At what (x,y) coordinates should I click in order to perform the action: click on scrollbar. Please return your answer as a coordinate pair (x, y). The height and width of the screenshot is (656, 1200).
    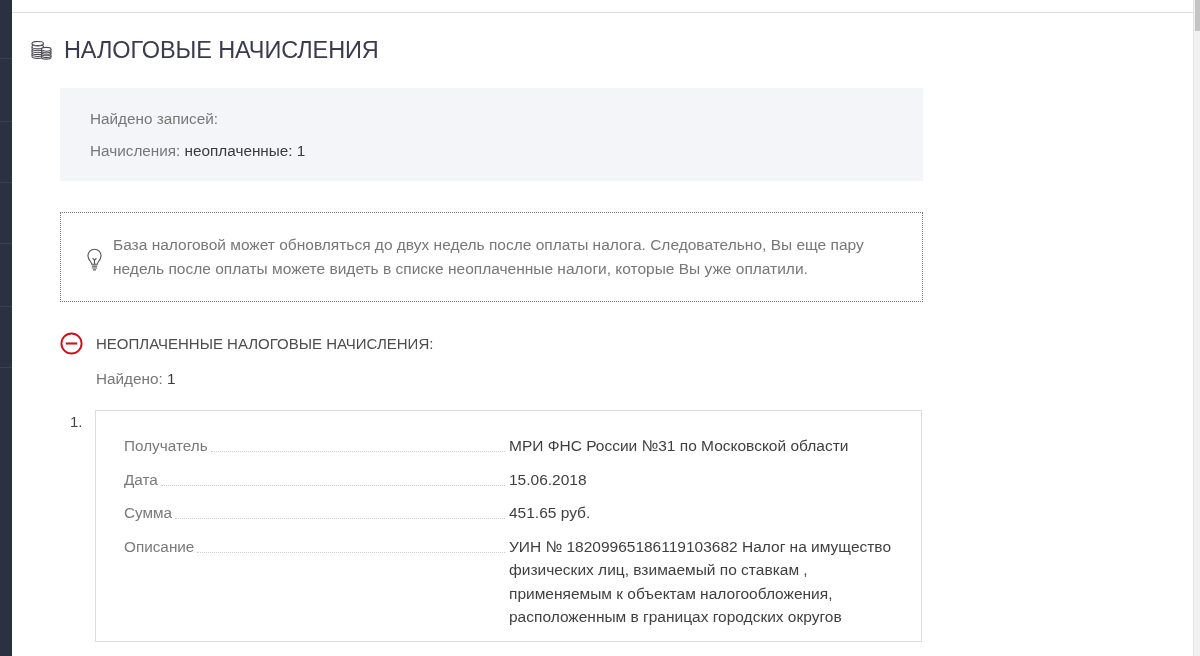
    Looking at the image, I should click on (1196, 328).